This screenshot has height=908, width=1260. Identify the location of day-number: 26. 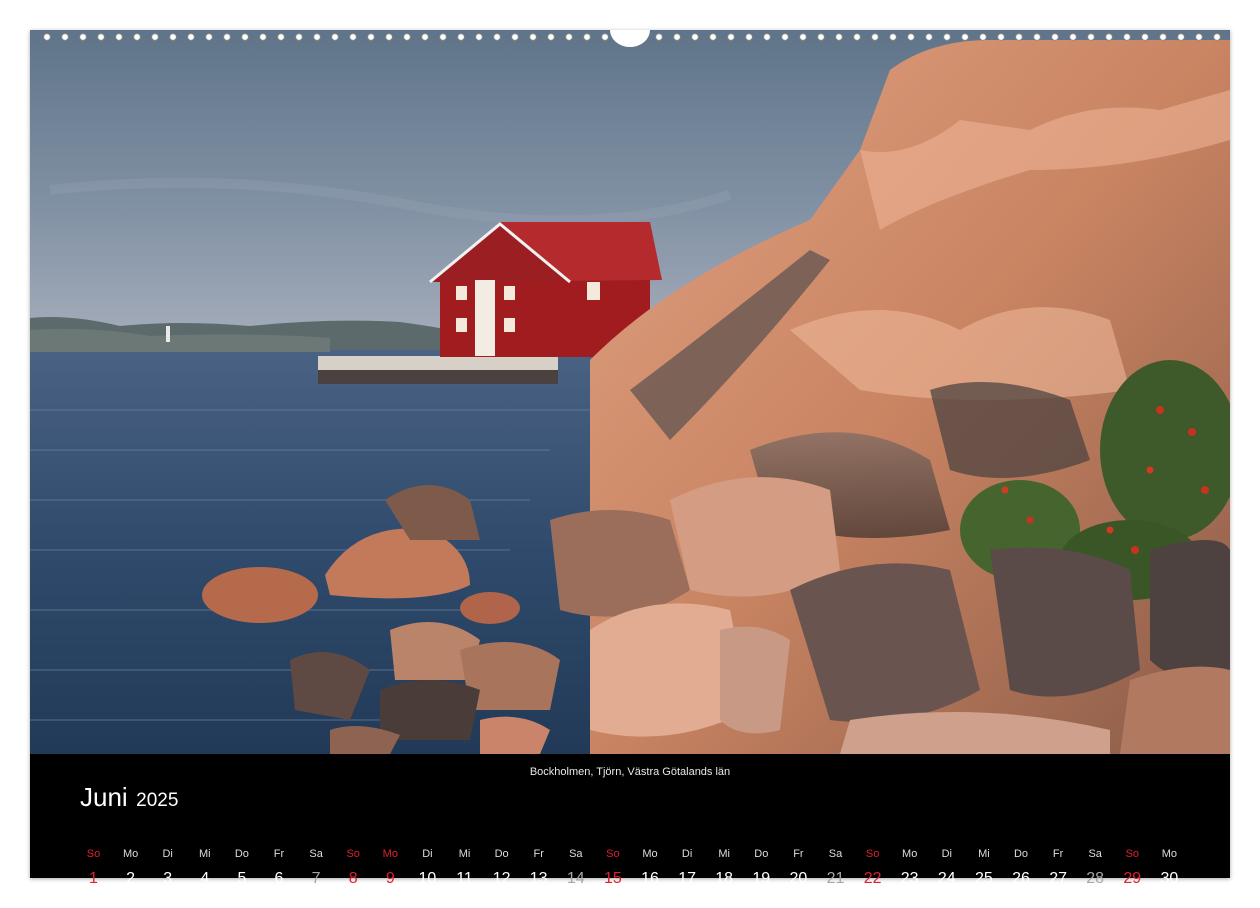
(1021, 878).